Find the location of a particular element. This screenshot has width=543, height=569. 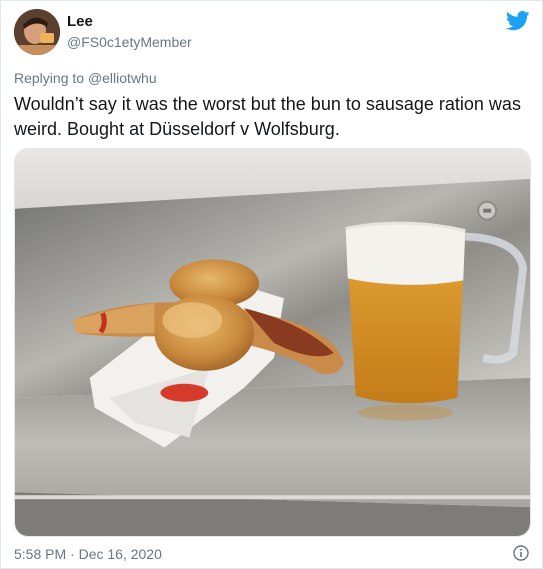

twitter-bird-icon is located at coordinates (518, 21).